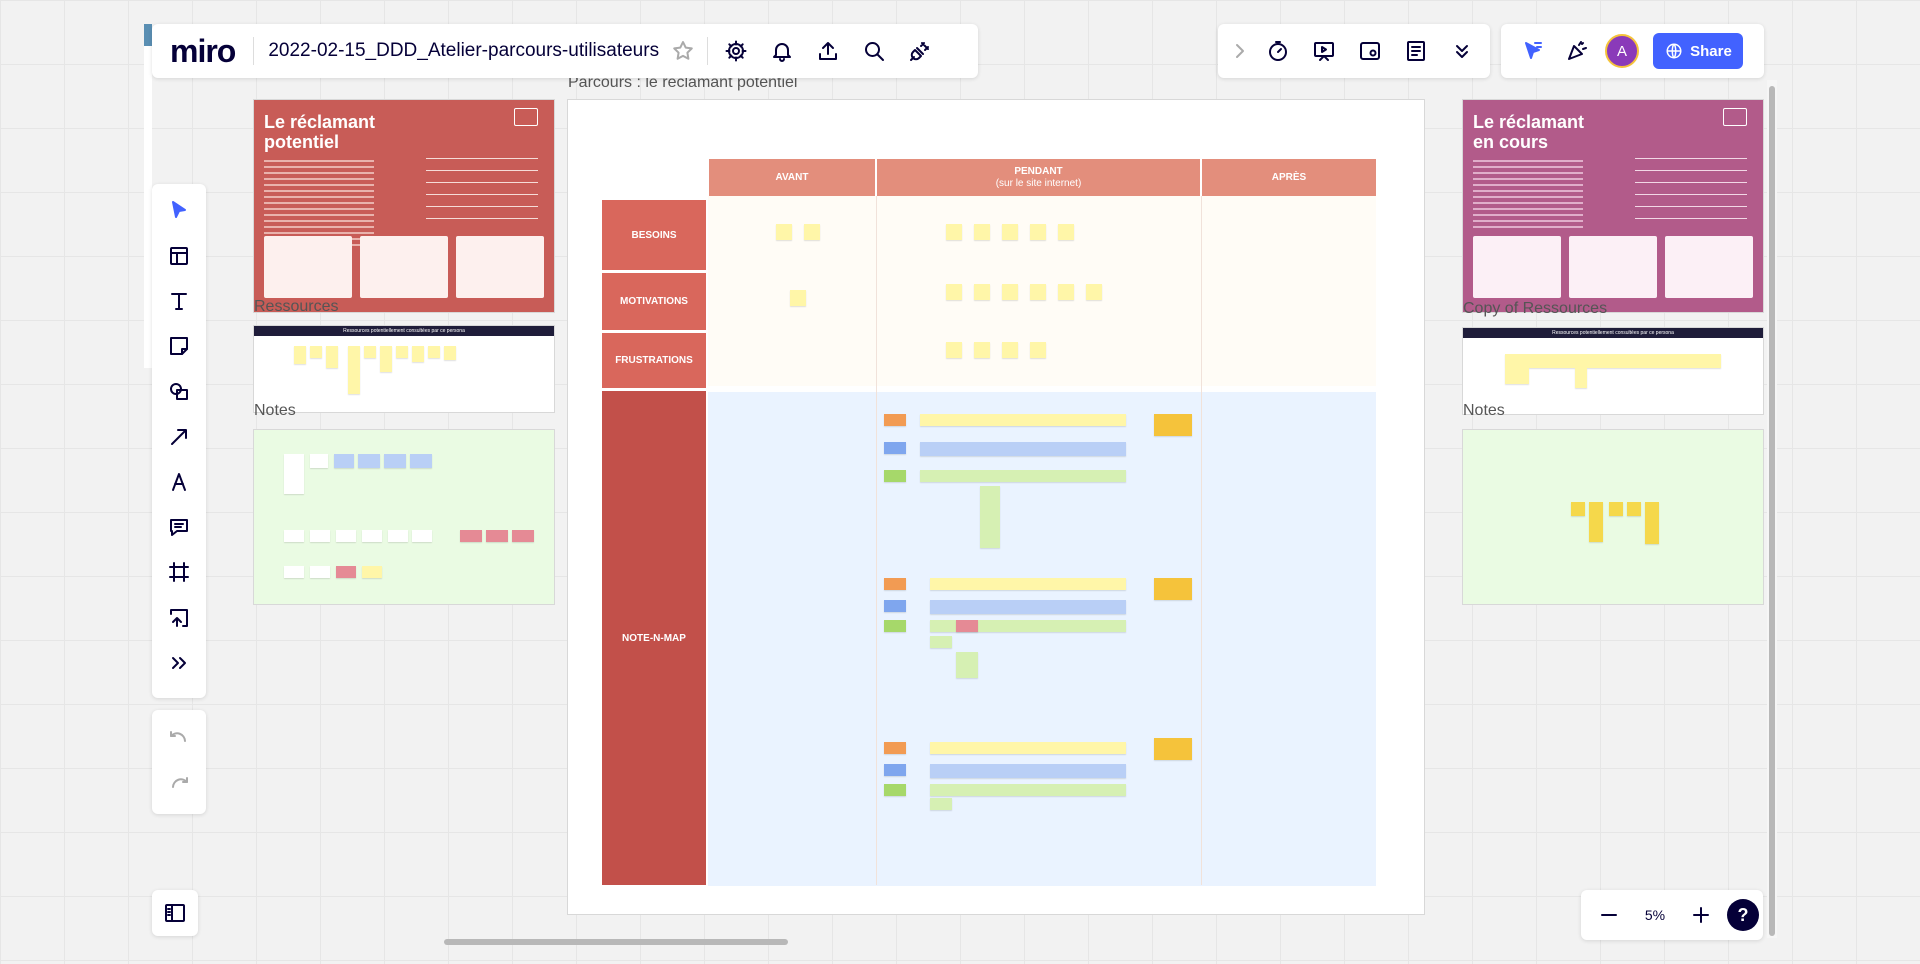  What do you see at coordinates (1416, 51) in the screenshot?
I see `notes-document-icon` at bounding box center [1416, 51].